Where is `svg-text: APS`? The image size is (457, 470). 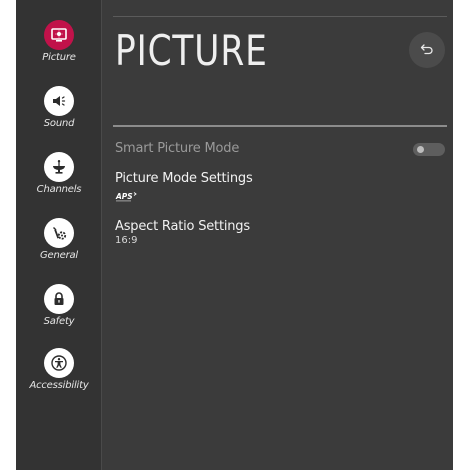 svg-text: APS is located at coordinates (124, 196).